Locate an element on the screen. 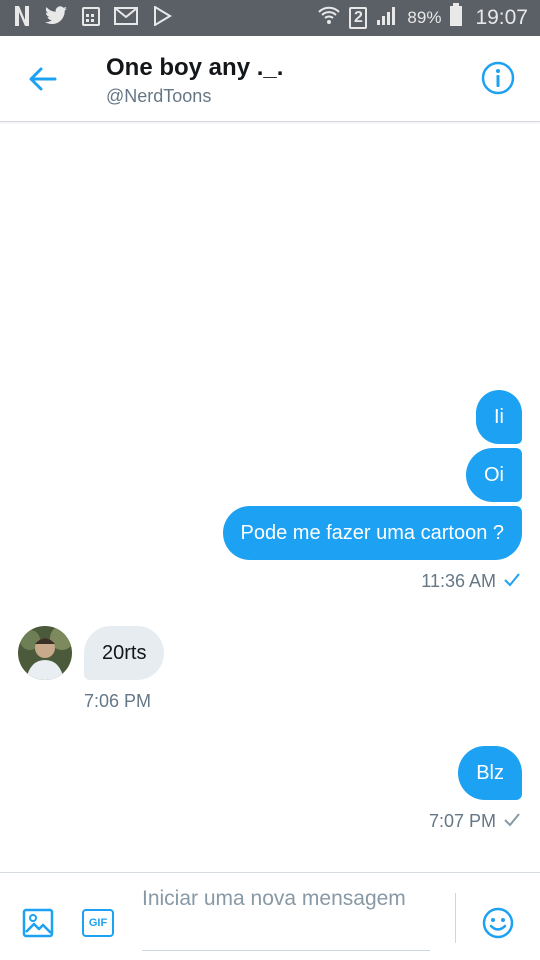 Image resolution: width=540 pixels, height=960 pixels. emoji-icon is located at coordinates (498, 925).